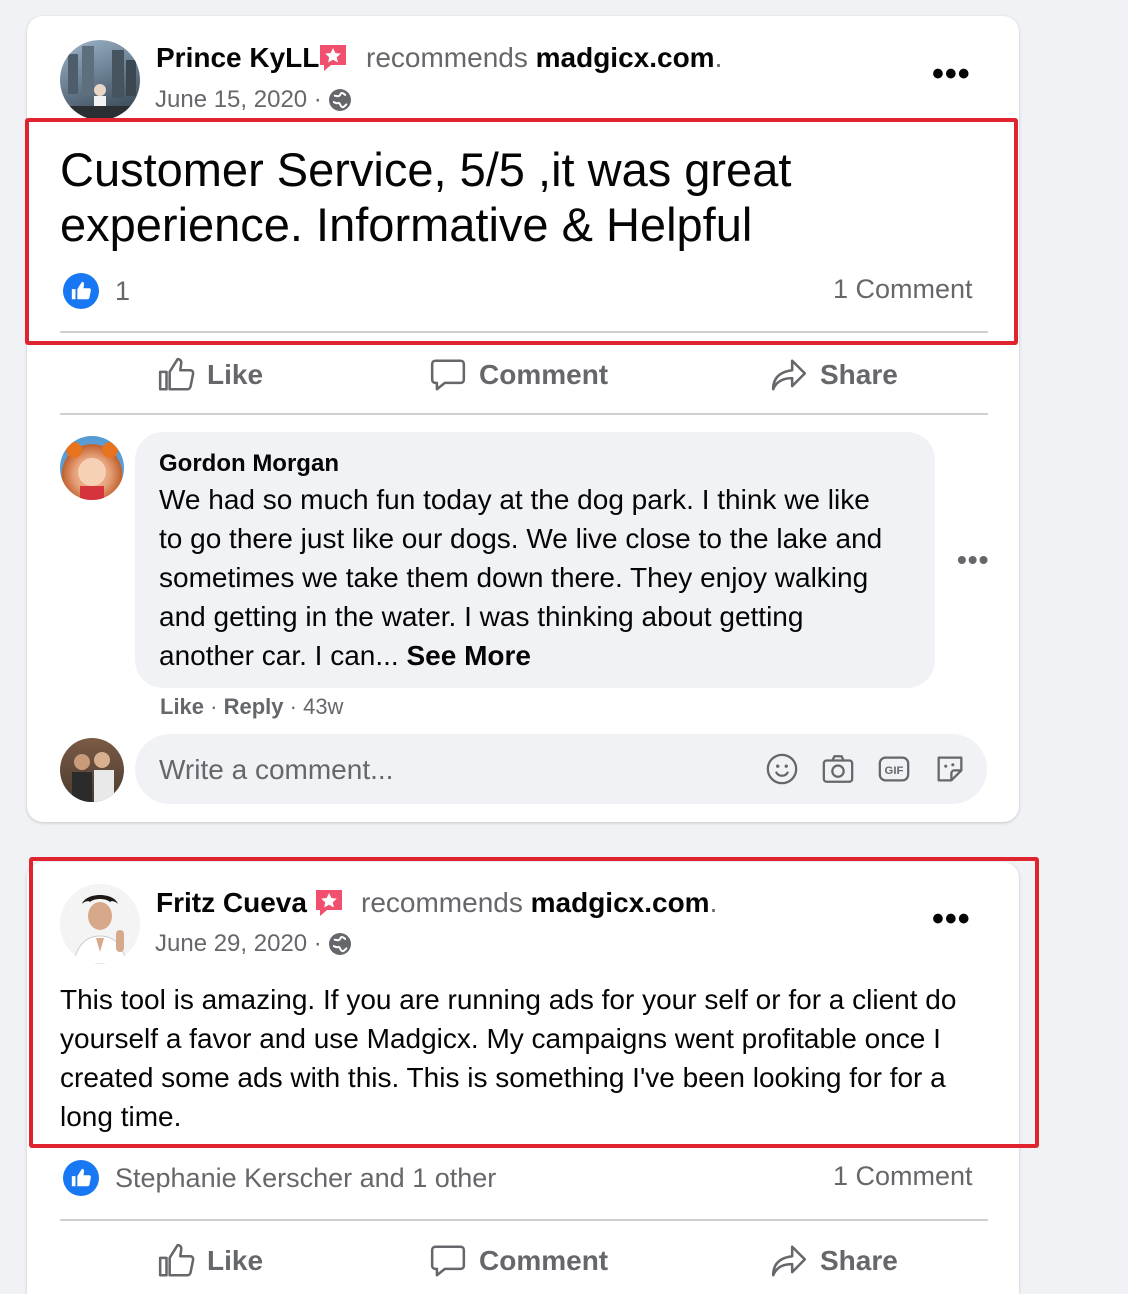 The width and height of the screenshot is (1128, 1294). Describe the element at coordinates (561, 769) in the screenshot. I see `comment-input: Write a comment... GIF` at that location.